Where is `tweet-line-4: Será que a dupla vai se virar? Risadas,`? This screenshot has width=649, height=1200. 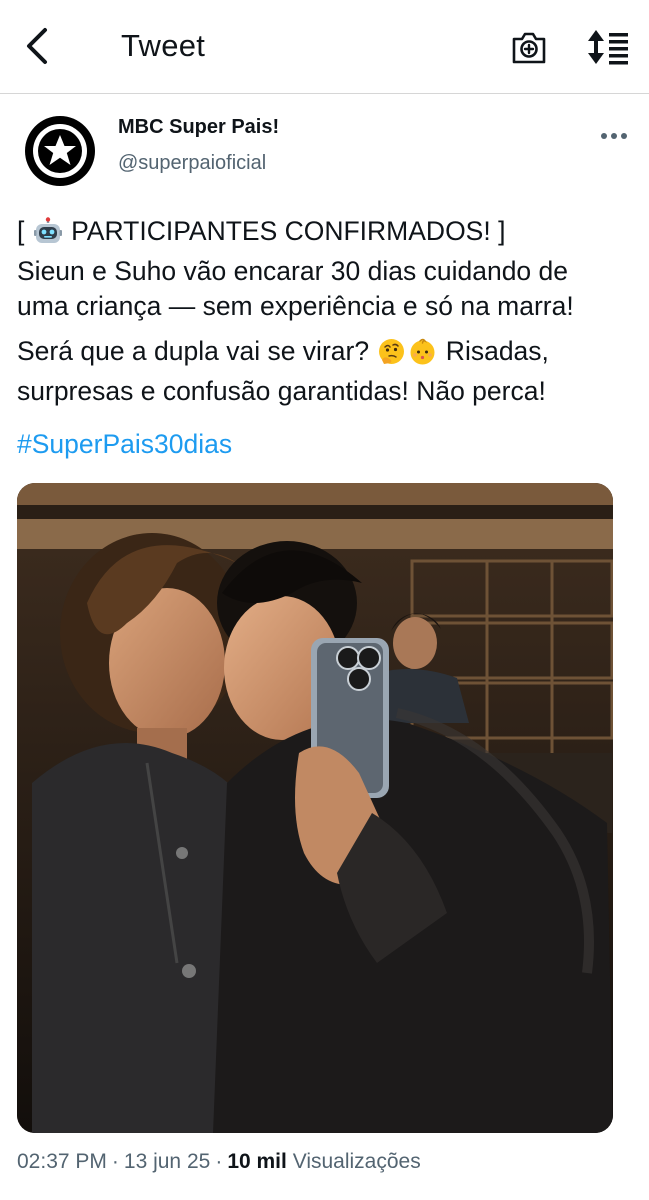 tweet-line-4: Será que a dupla vai se virar? Risadas, is located at coordinates (330, 354).